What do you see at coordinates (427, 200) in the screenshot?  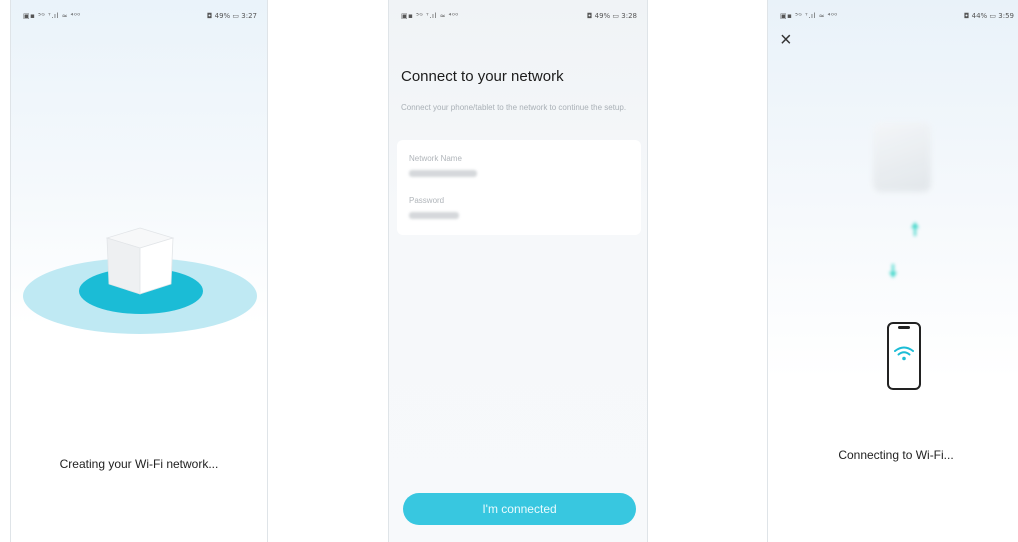 I see `password-label: Password` at bounding box center [427, 200].